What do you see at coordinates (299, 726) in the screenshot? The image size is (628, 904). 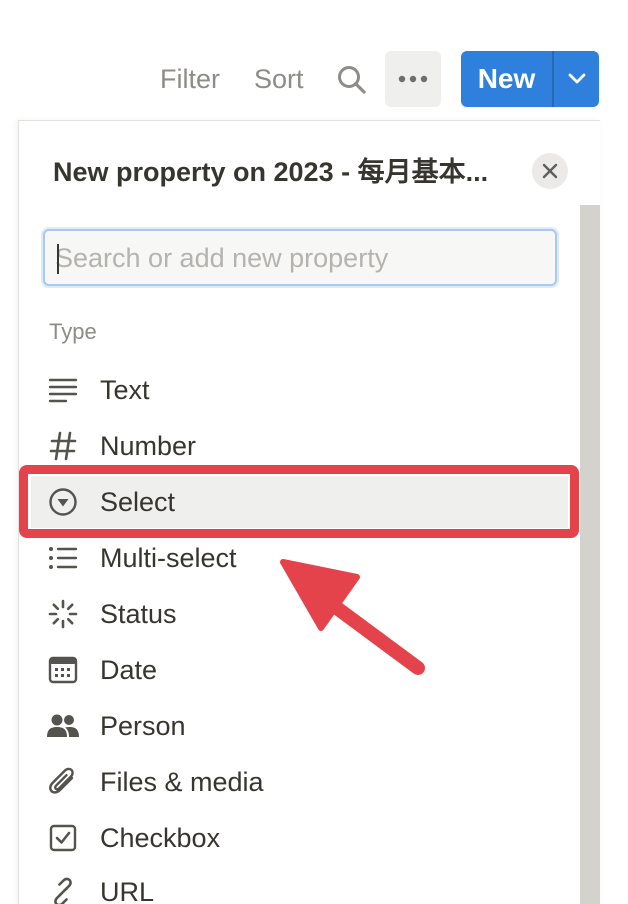 I see `property-type-person: Person` at bounding box center [299, 726].